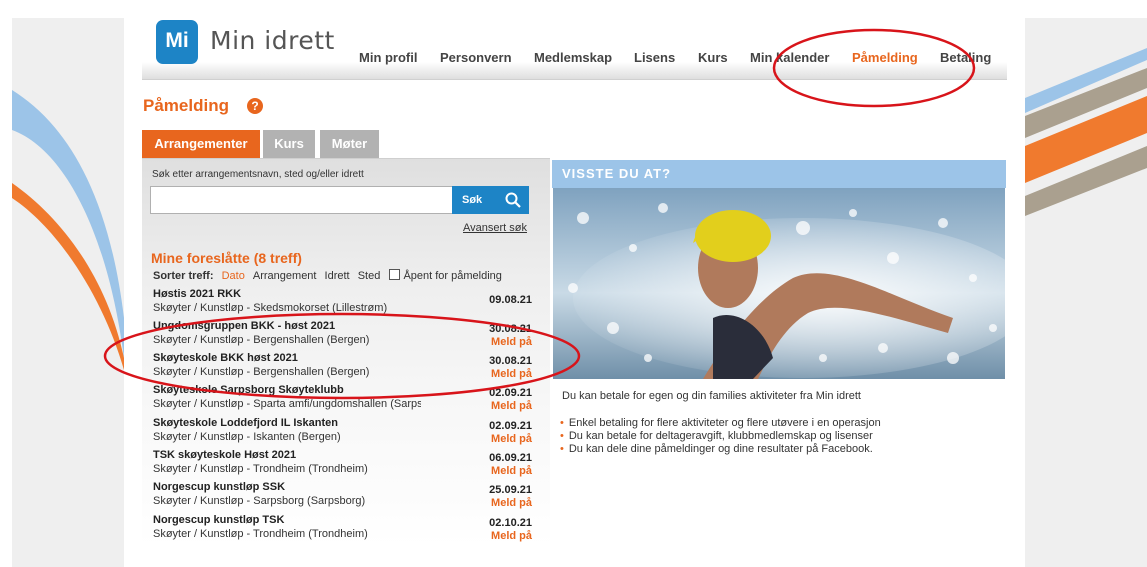  I want to click on right-stripes-graphic, so click(1086, 132).